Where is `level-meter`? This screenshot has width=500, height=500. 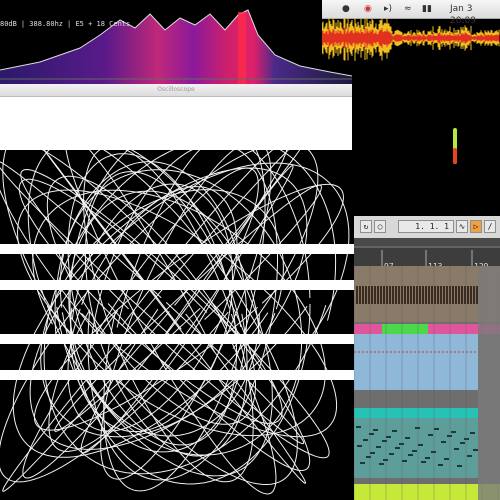 level-meter is located at coordinates (455, 146).